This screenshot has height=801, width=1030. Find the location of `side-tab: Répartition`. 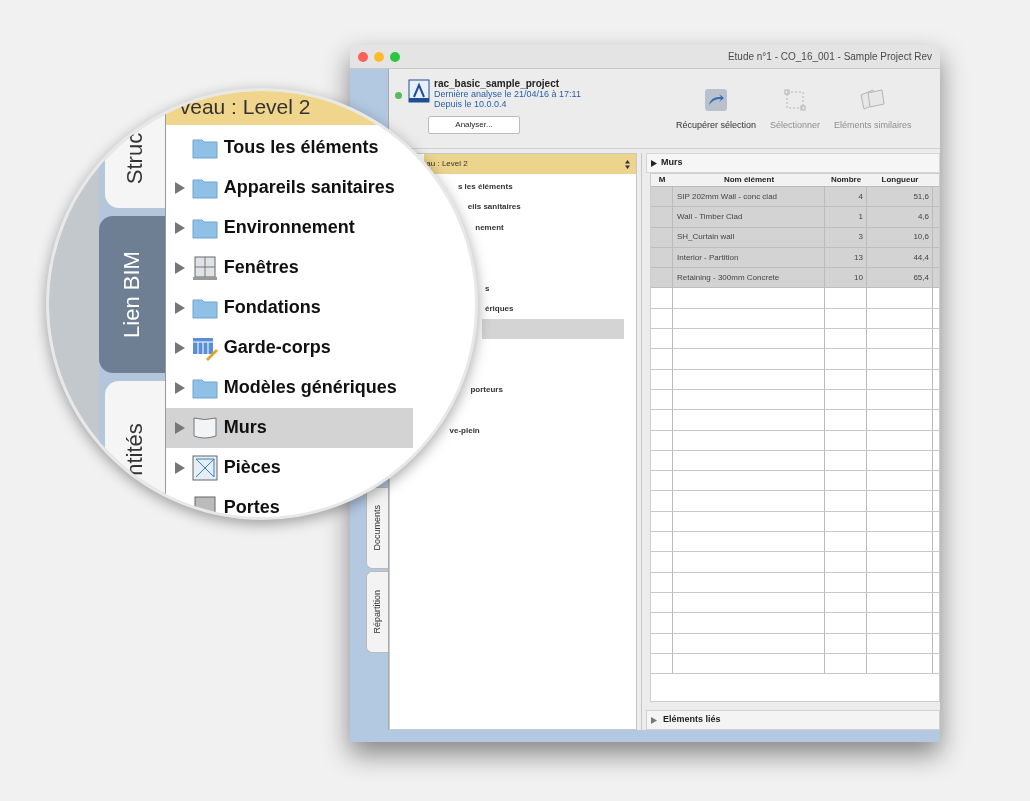

side-tab: Répartition is located at coordinates (377, 612).